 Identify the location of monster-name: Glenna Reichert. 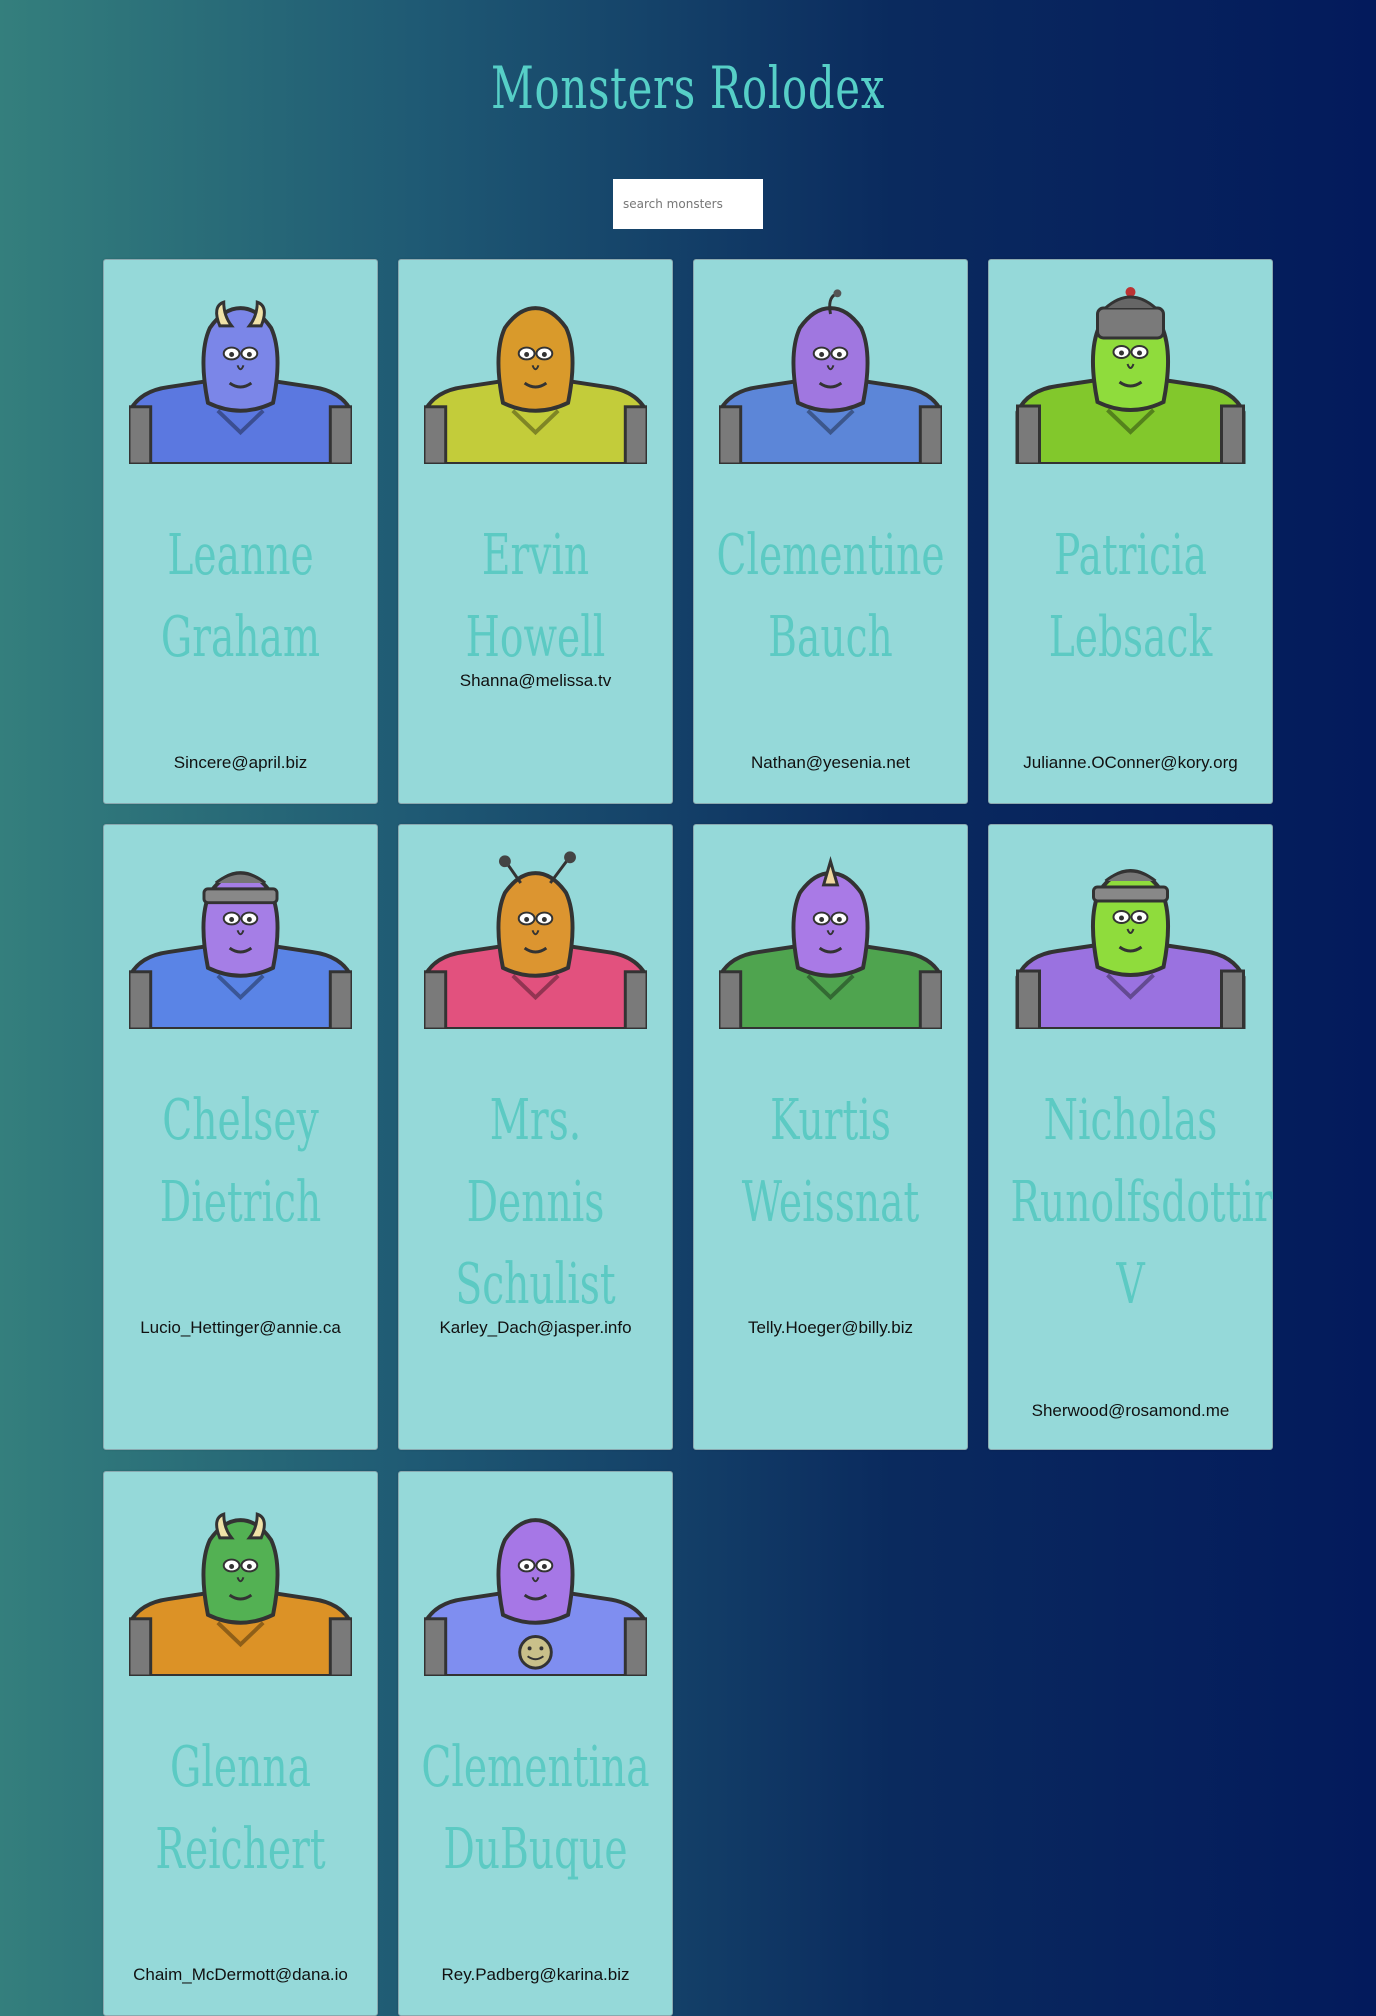
(240, 1808).